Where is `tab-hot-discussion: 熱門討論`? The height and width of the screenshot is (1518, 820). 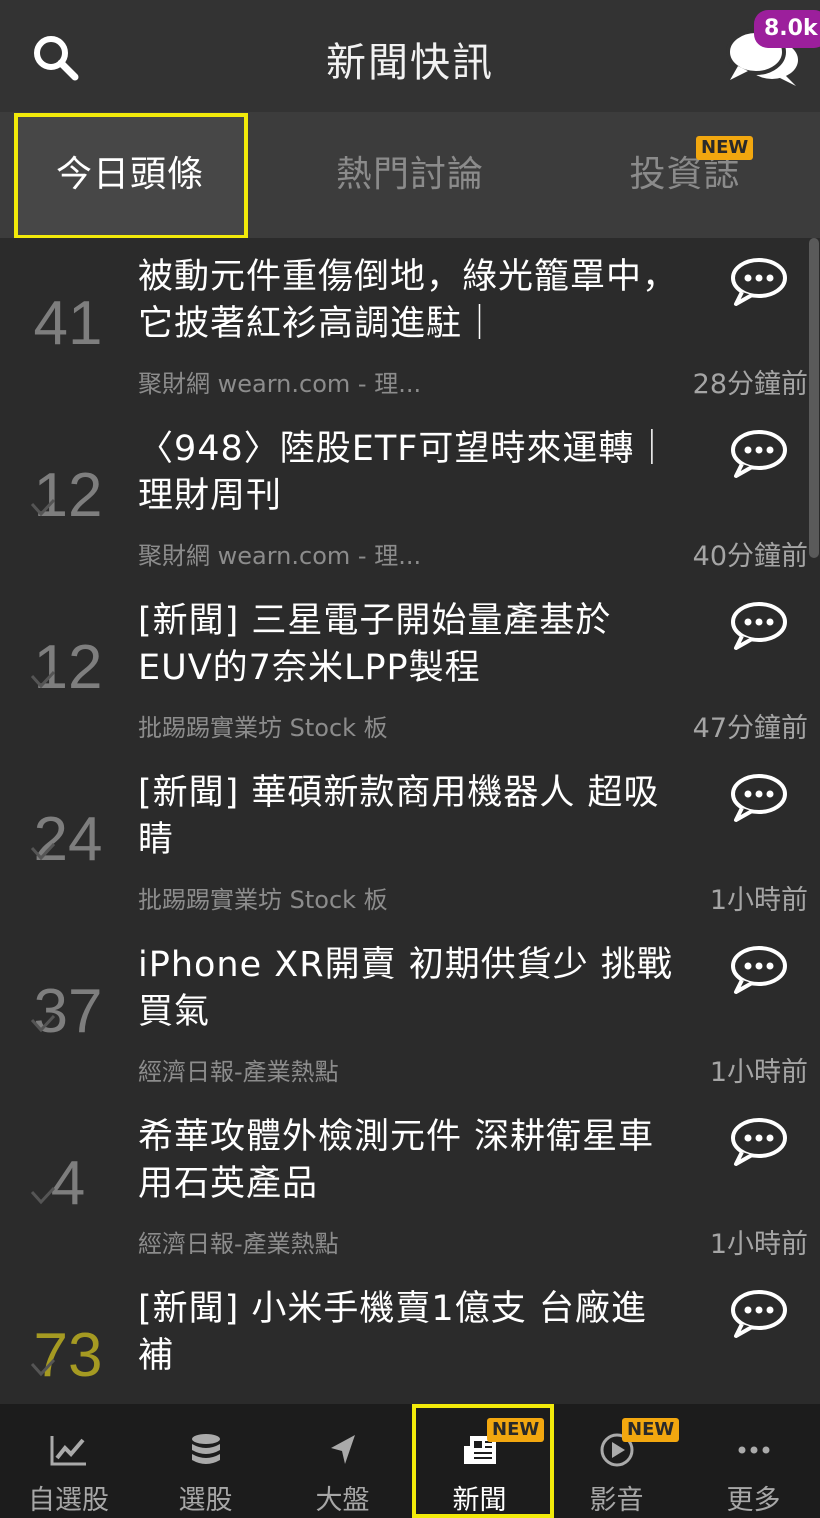 tab-hot-discussion: 熱門討論 is located at coordinates (410, 175).